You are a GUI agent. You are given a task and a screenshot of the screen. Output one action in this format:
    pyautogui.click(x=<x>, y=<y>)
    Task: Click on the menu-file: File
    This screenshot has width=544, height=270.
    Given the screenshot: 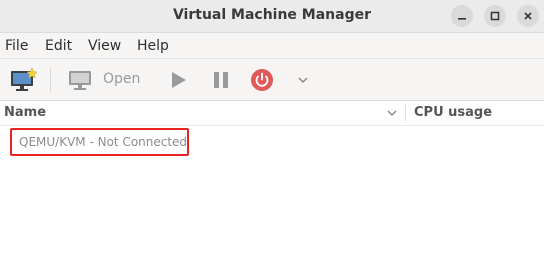 What is the action you would take?
    pyautogui.click(x=16, y=46)
    